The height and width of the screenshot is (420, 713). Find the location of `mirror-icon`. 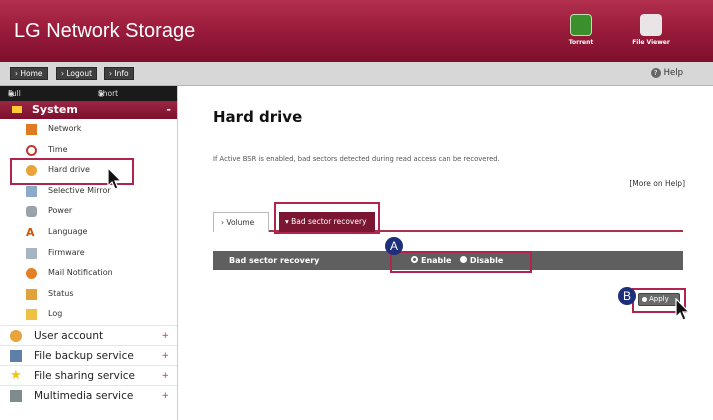

mirror-icon is located at coordinates (31, 191).